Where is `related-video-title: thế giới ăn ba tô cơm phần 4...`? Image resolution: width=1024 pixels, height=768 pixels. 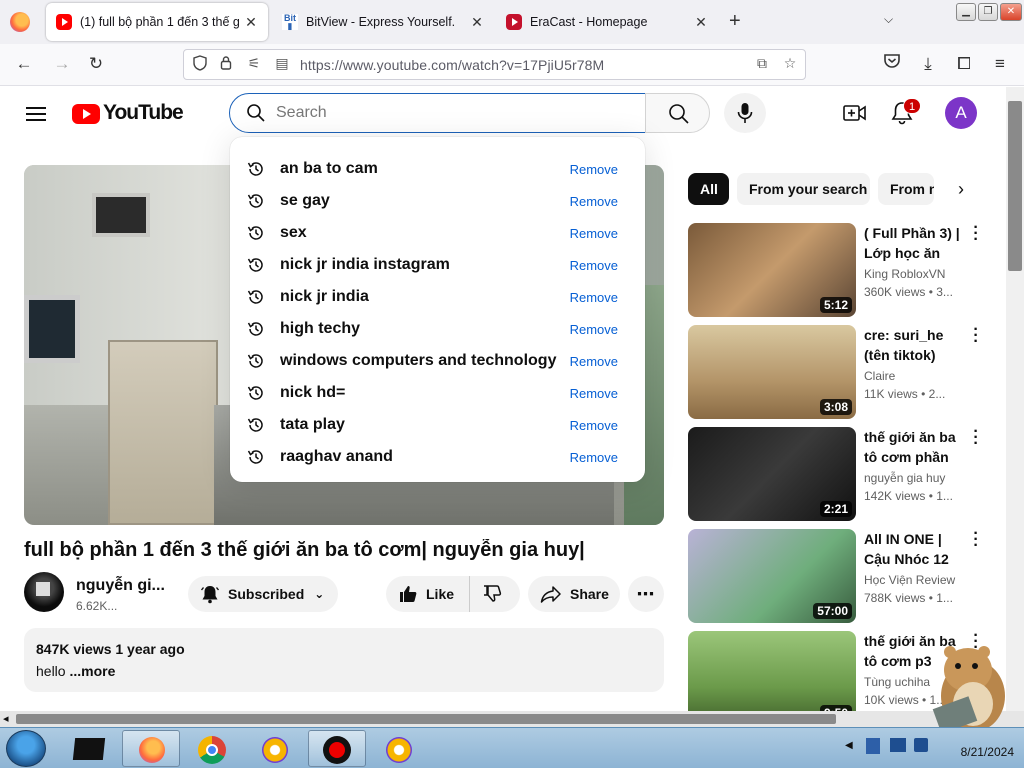 related-video-title: thế giới ăn ba tô cơm phần 4... is located at coordinates (917, 447).